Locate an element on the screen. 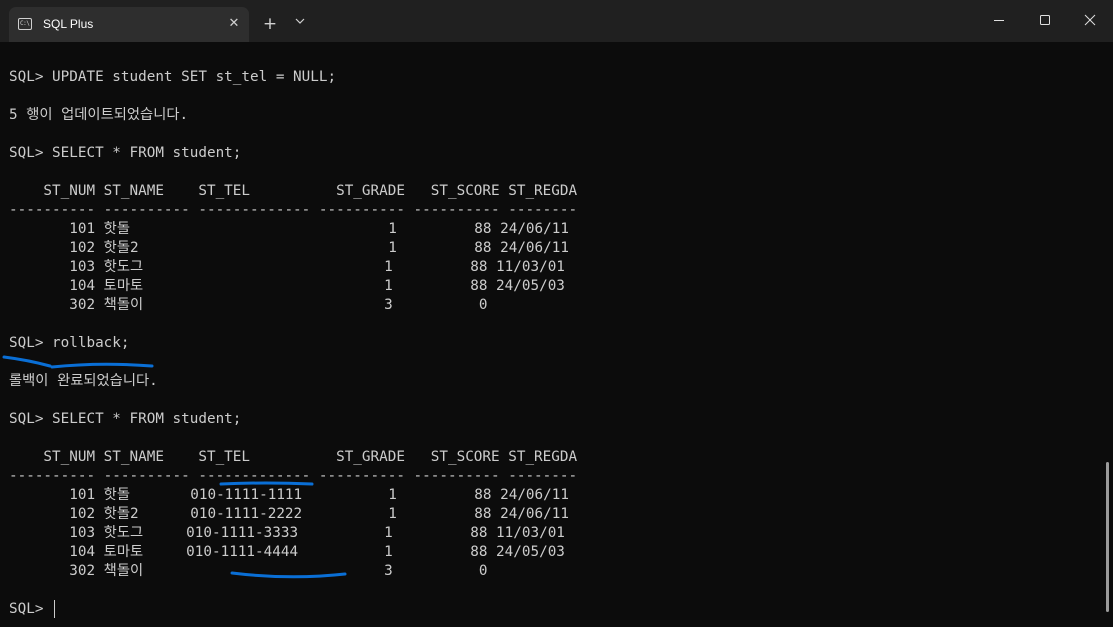 Image resolution: width=1113 pixels, height=627 pixels. maximize-icon is located at coordinates (1045, 20).